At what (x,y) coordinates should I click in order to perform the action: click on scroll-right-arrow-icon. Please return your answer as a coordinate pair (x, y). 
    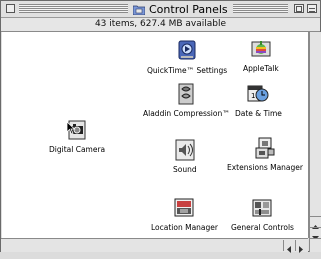
    Looking at the image, I should click on (301, 249).